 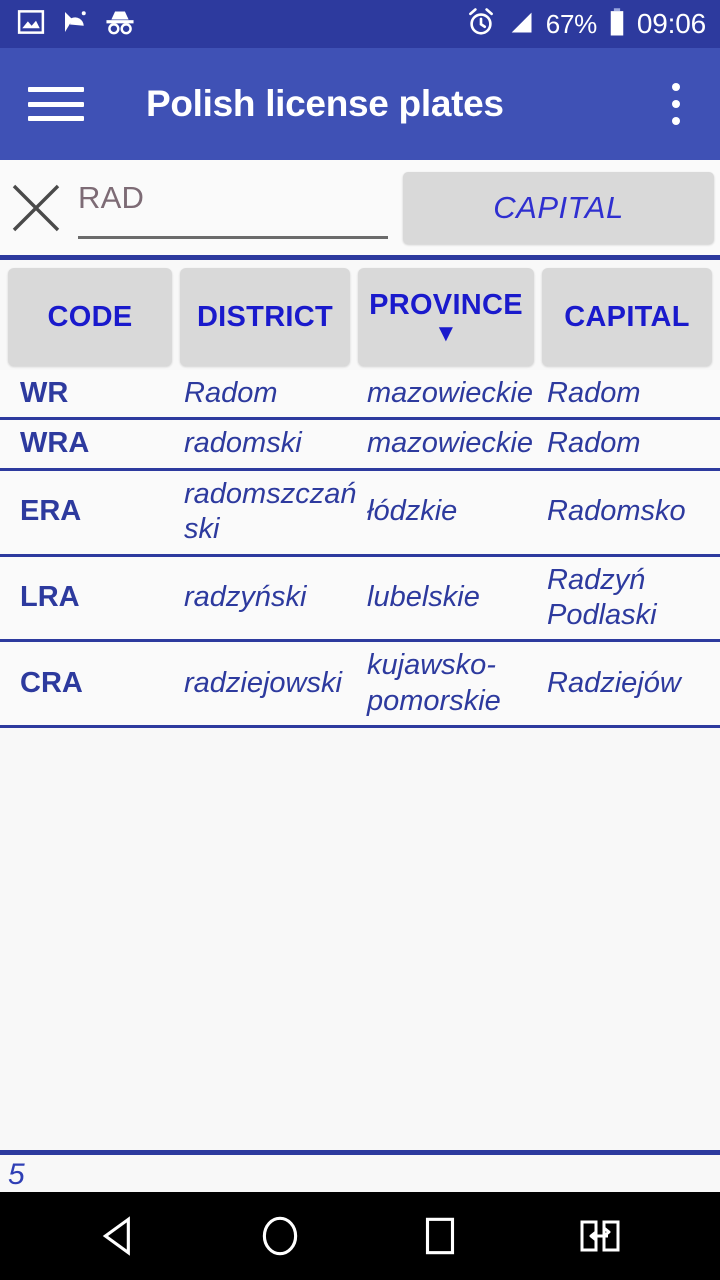 What do you see at coordinates (521, 24) in the screenshot?
I see `signal-strength-icon` at bounding box center [521, 24].